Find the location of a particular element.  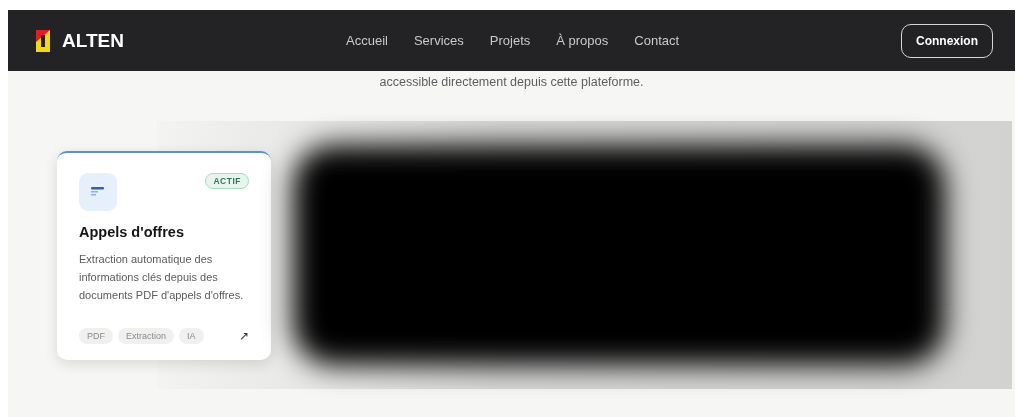

tag: Extraction is located at coordinates (146, 335).